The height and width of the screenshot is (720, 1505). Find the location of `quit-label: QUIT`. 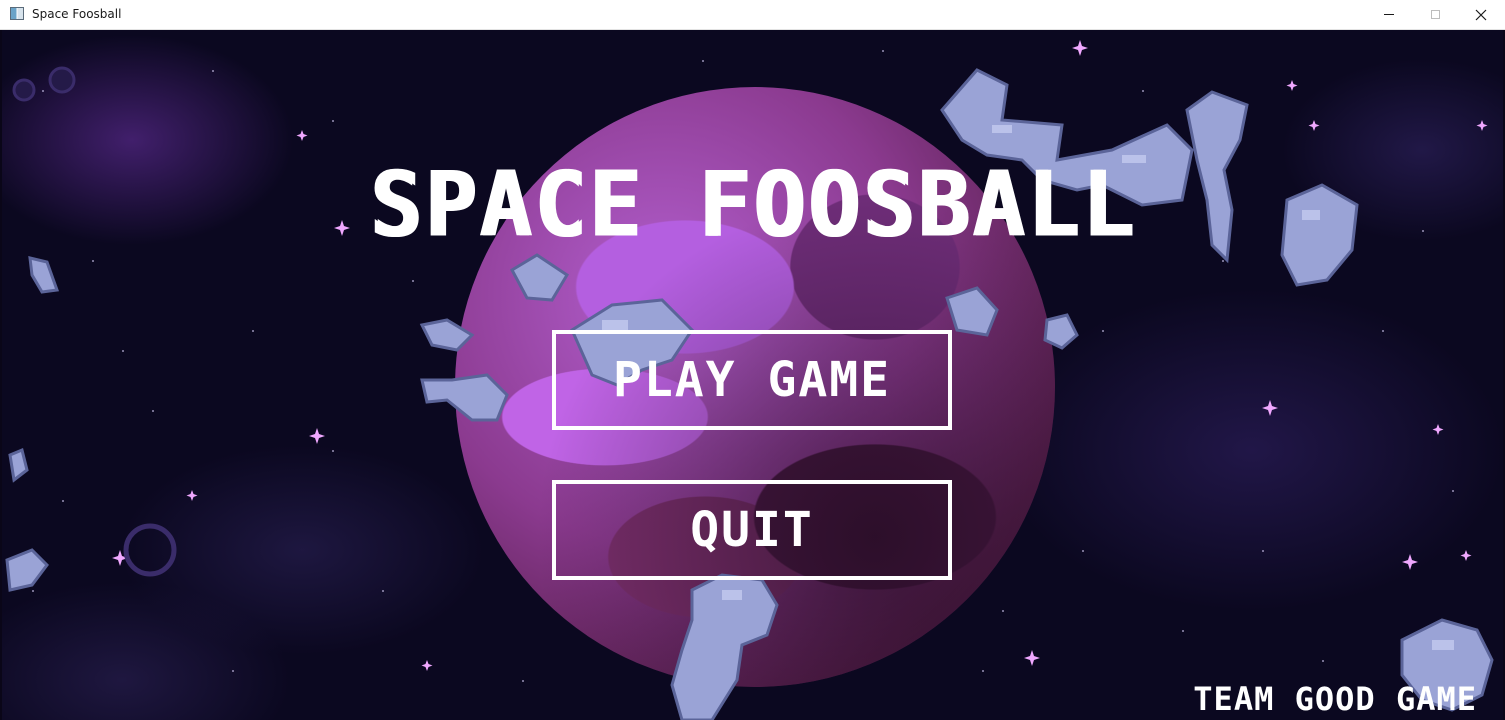

quit-label: QUIT is located at coordinates (752, 530).